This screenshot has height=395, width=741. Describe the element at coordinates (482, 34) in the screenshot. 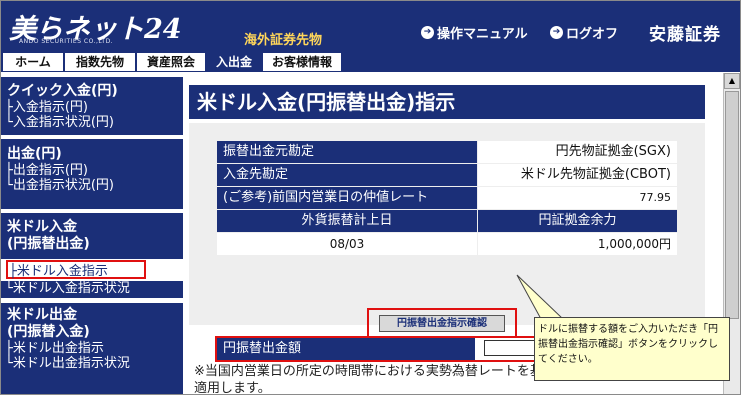

I see `manual-link-label: 操作マニュアル` at that location.